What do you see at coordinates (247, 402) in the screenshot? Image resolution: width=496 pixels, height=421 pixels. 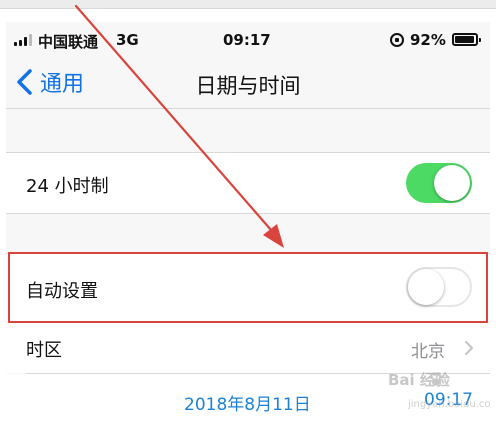 I see `date-value: 2018年8月11日` at bounding box center [247, 402].